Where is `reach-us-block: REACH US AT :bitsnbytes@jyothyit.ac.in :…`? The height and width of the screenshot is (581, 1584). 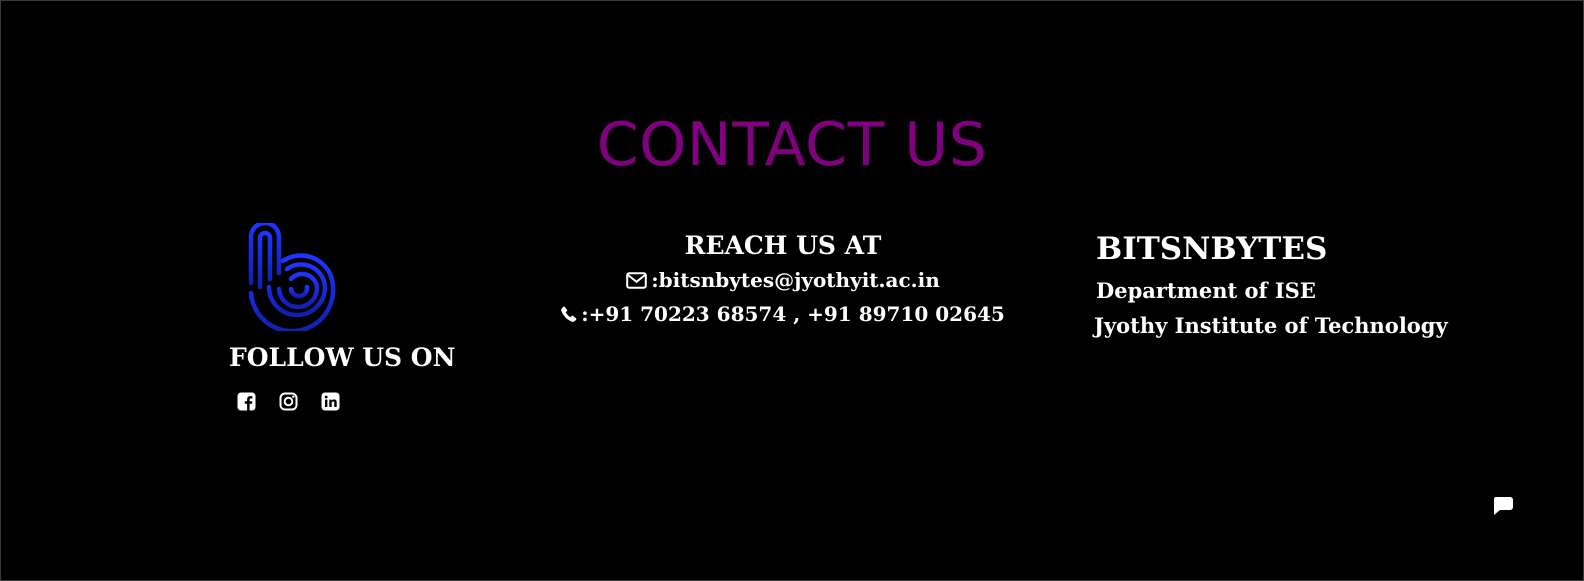
reach-us-block: REACH US AT :bitsnbytes@jyothyit.ac.in :… is located at coordinates (783, 280).